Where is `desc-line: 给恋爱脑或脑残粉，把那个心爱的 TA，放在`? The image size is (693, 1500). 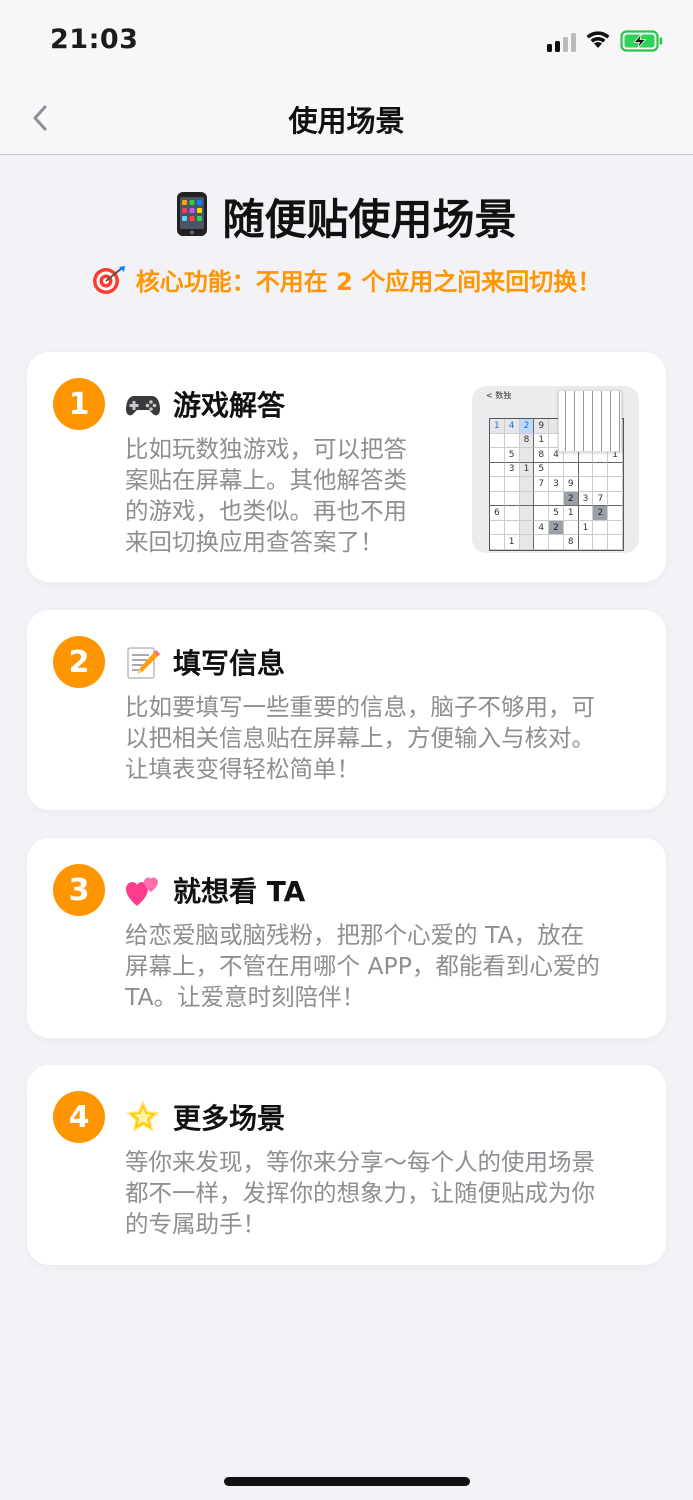 desc-line: 给恋爱脑或脑残粉，把那个心爱的 TA，放在 is located at coordinates (355, 935).